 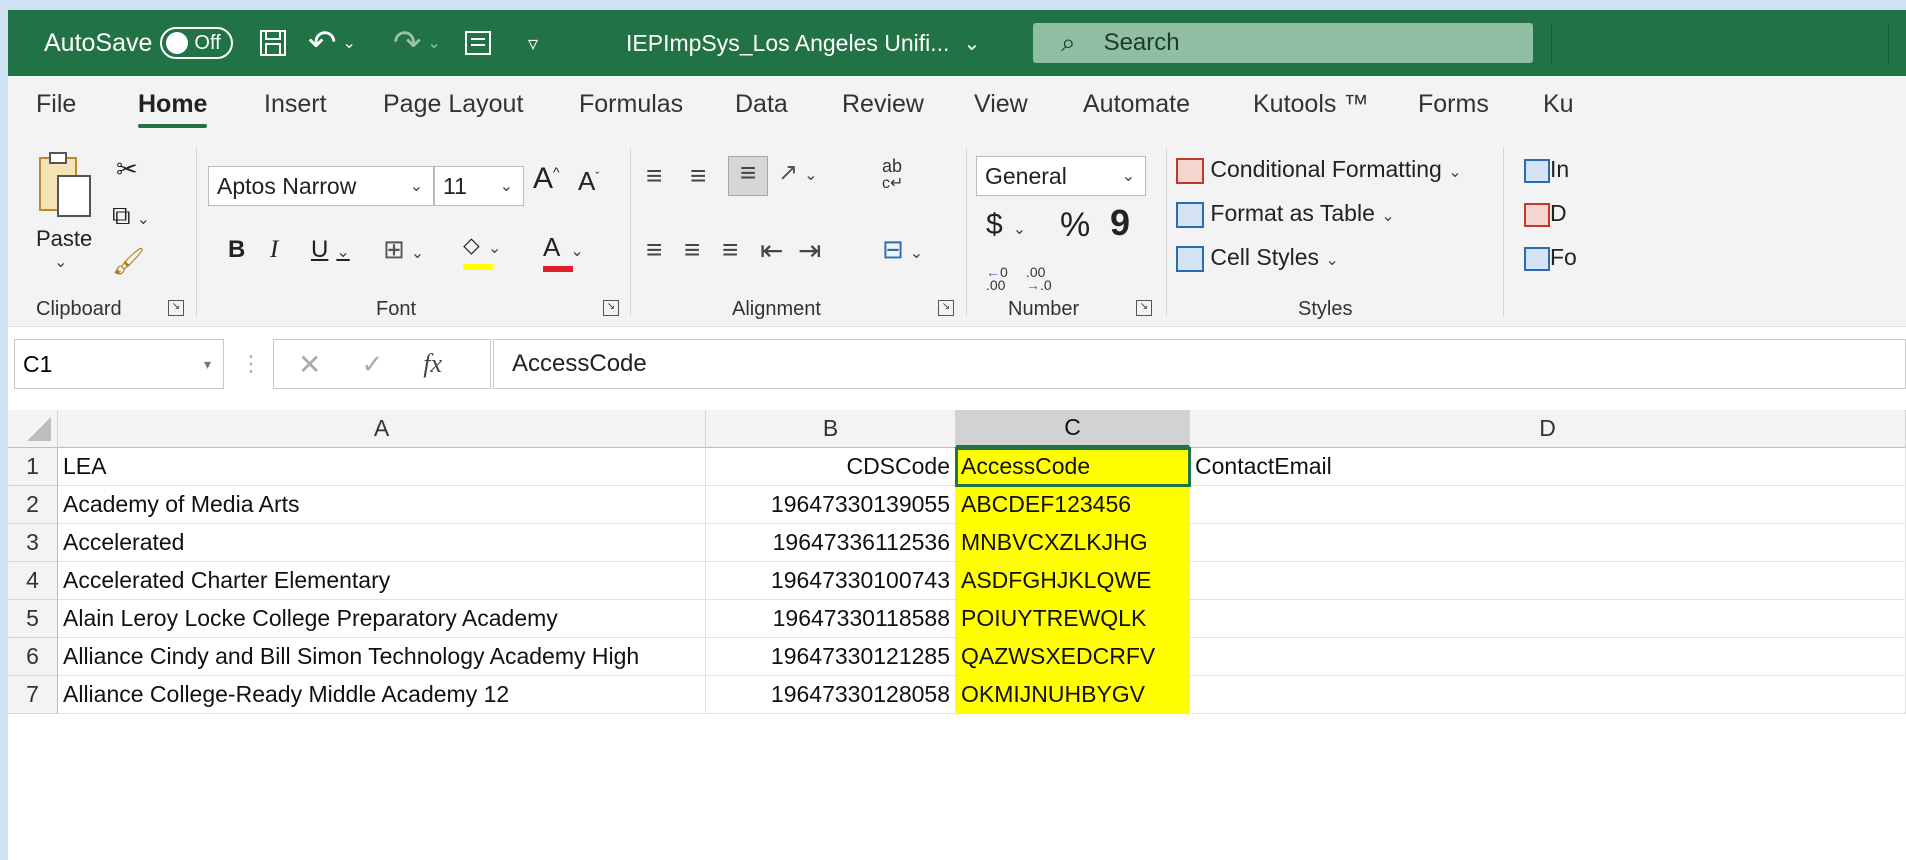 I want to click on conditional-formatting-button: Conditional Formatting ⌄, so click(x=1319, y=170).